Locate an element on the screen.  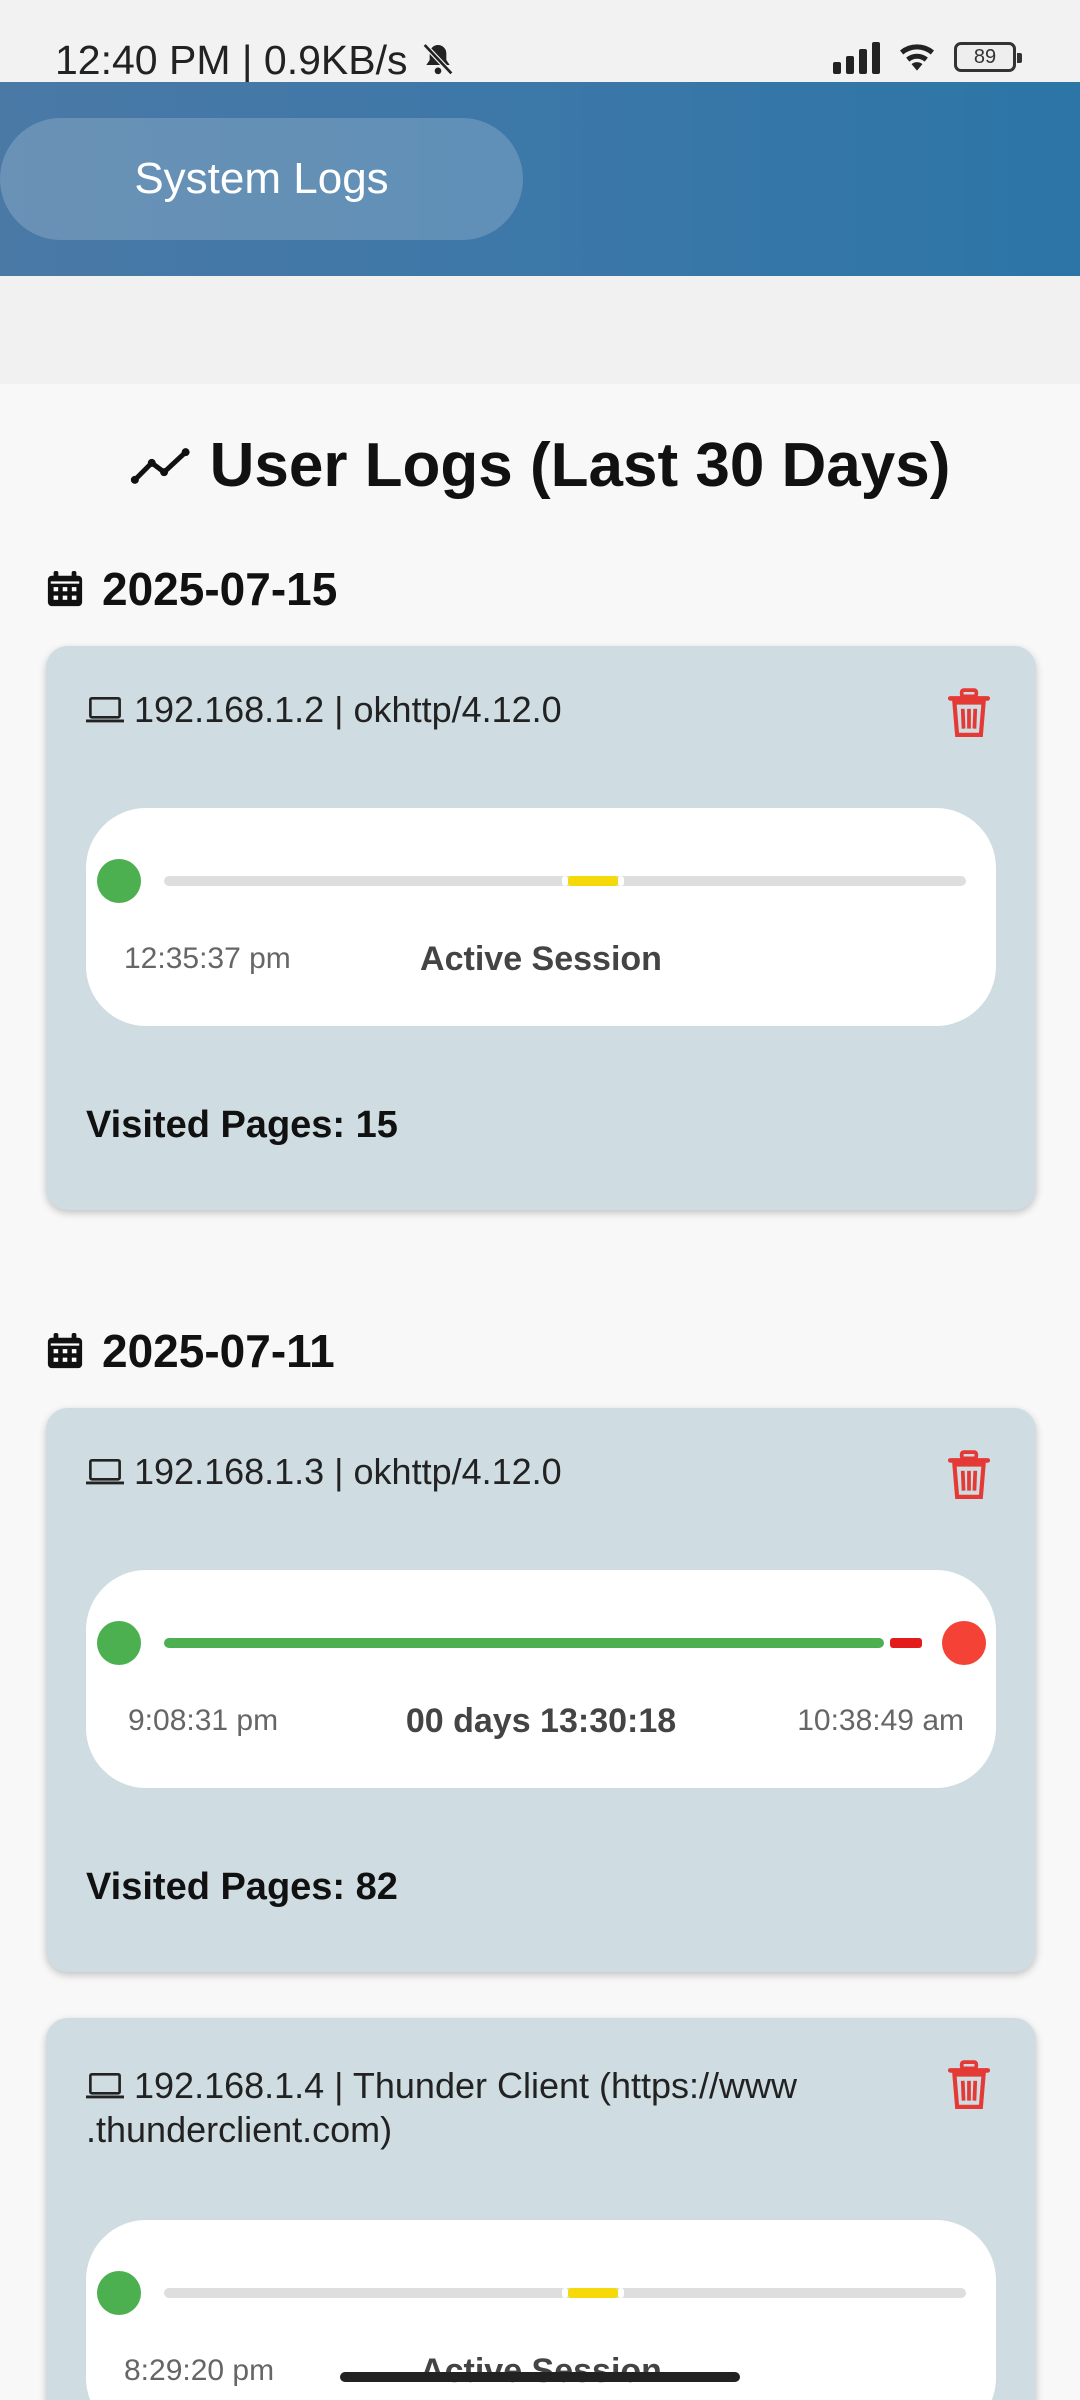
session-end-dot is located at coordinates (964, 1643).